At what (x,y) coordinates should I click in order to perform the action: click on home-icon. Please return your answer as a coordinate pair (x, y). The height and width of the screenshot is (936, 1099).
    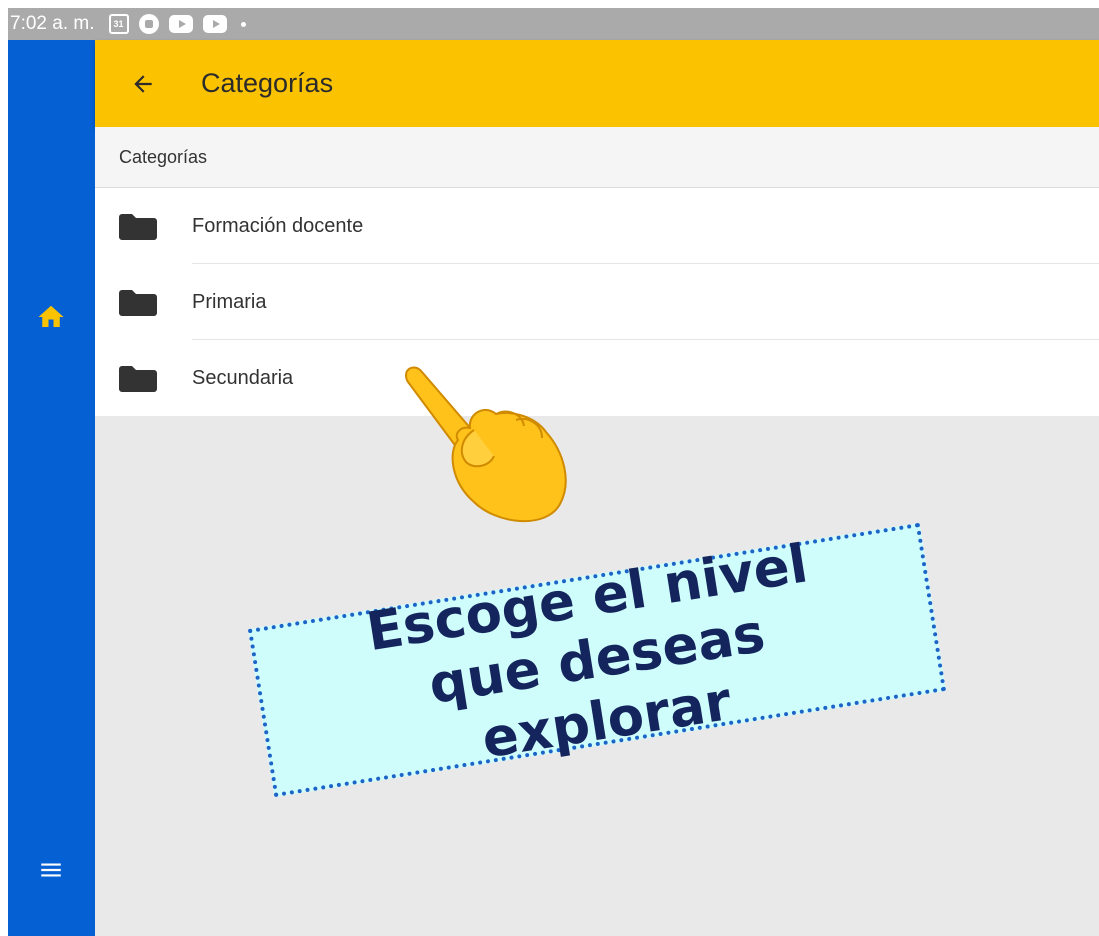
    Looking at the image, I should click on (51, 317).